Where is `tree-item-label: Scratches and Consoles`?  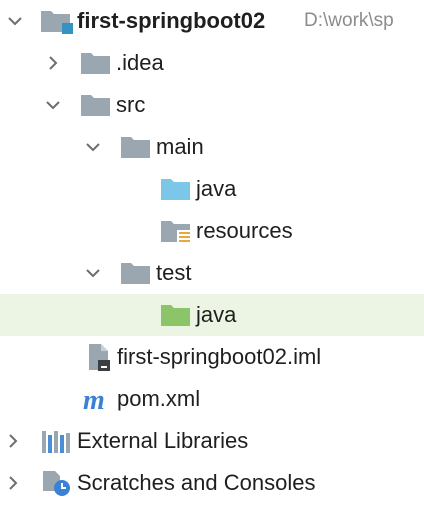
tree-item-label: Scratches and Consoles is located at coordinates (196, 482).